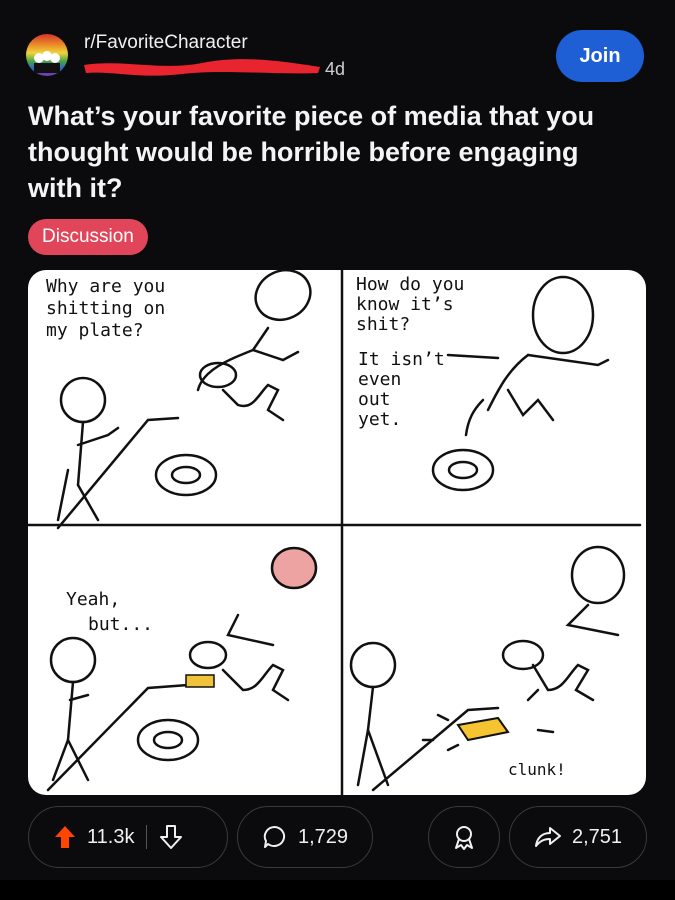 This screenshot has width=675, height=900. Describe the element at coordinates (147, 837) in the screenshot. I see `vote-divider` at that location.